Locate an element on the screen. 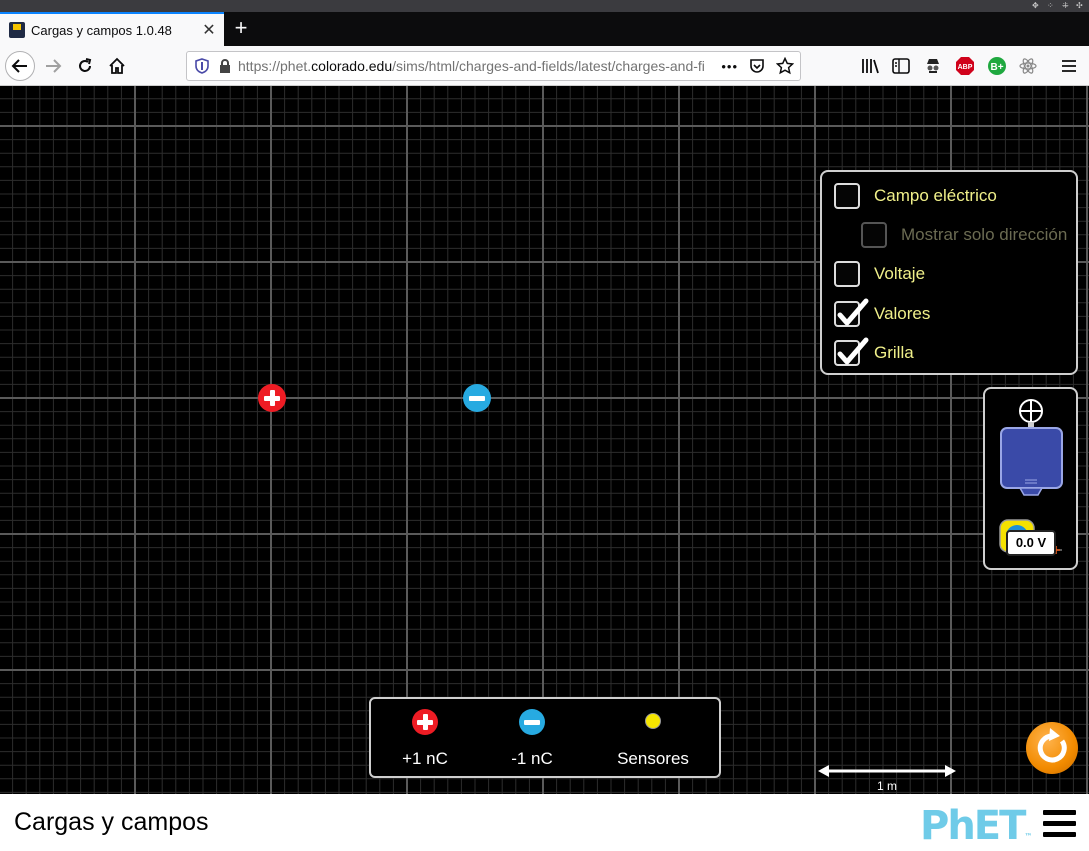  browser-tab: Cargas y campos 1.0.48 ✕ is located at coordinates (112, 29).